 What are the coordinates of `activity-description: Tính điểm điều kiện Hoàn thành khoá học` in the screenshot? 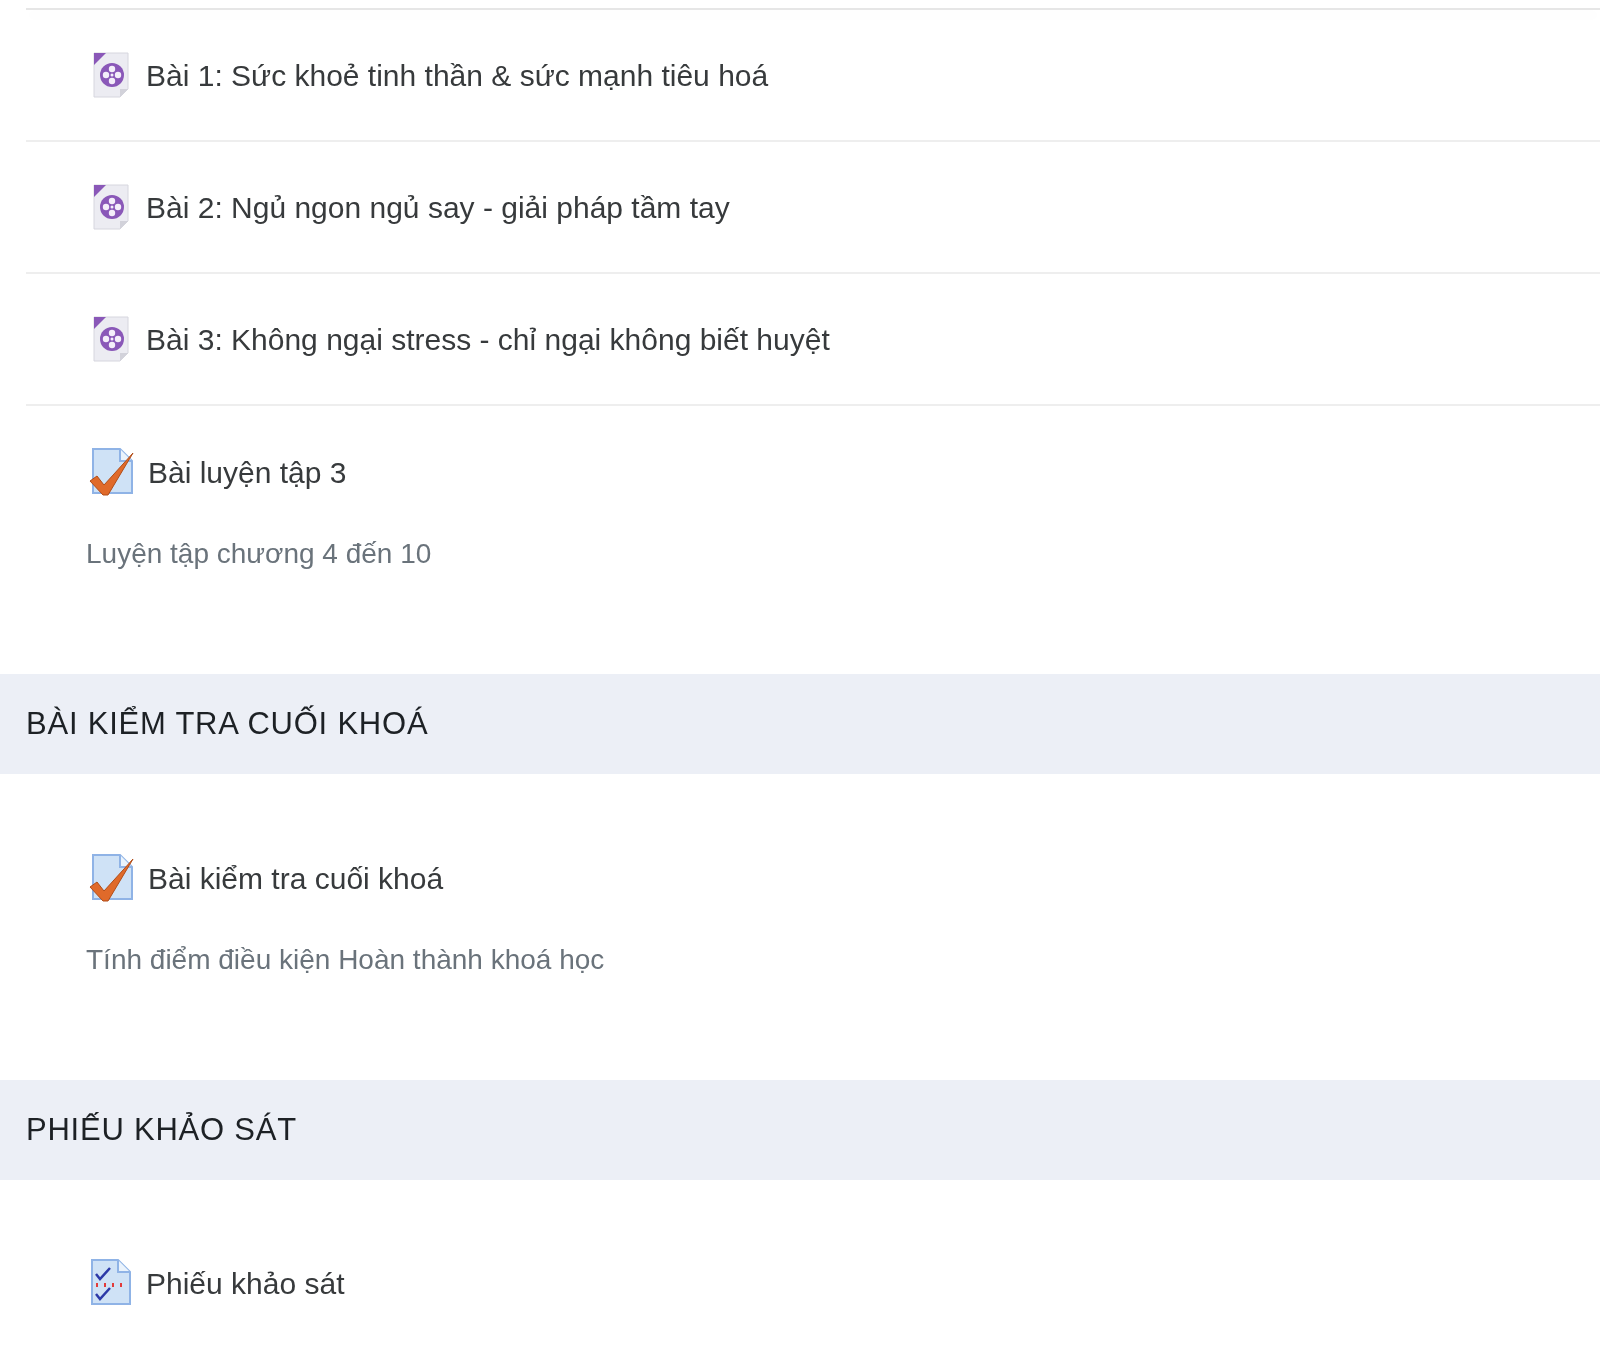 It's located at (346, 960).